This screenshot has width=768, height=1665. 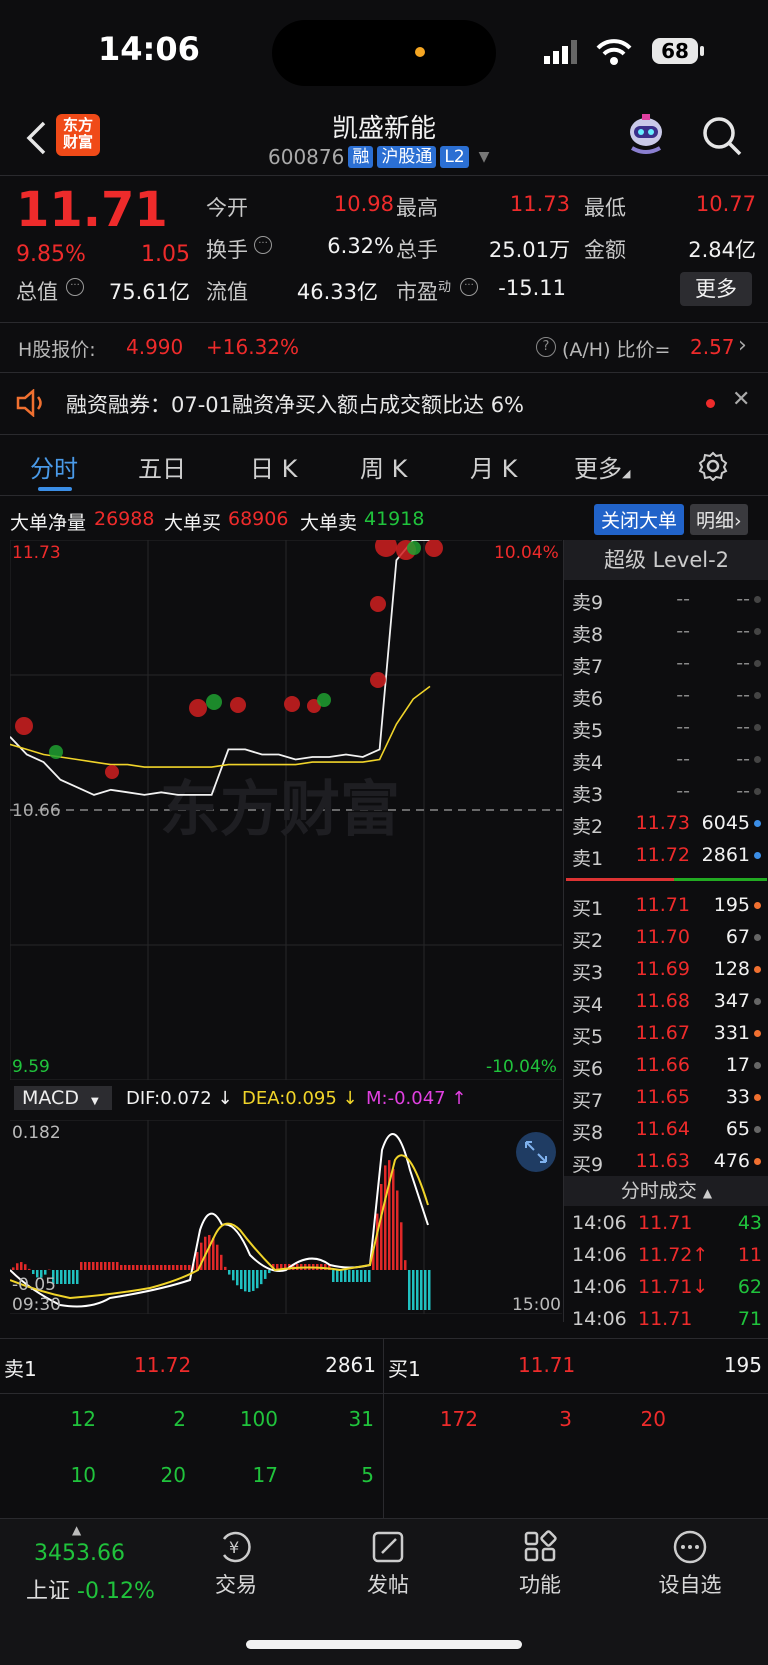 I want to click on ask-order-cell: 5, so click(x=367, y=1475).